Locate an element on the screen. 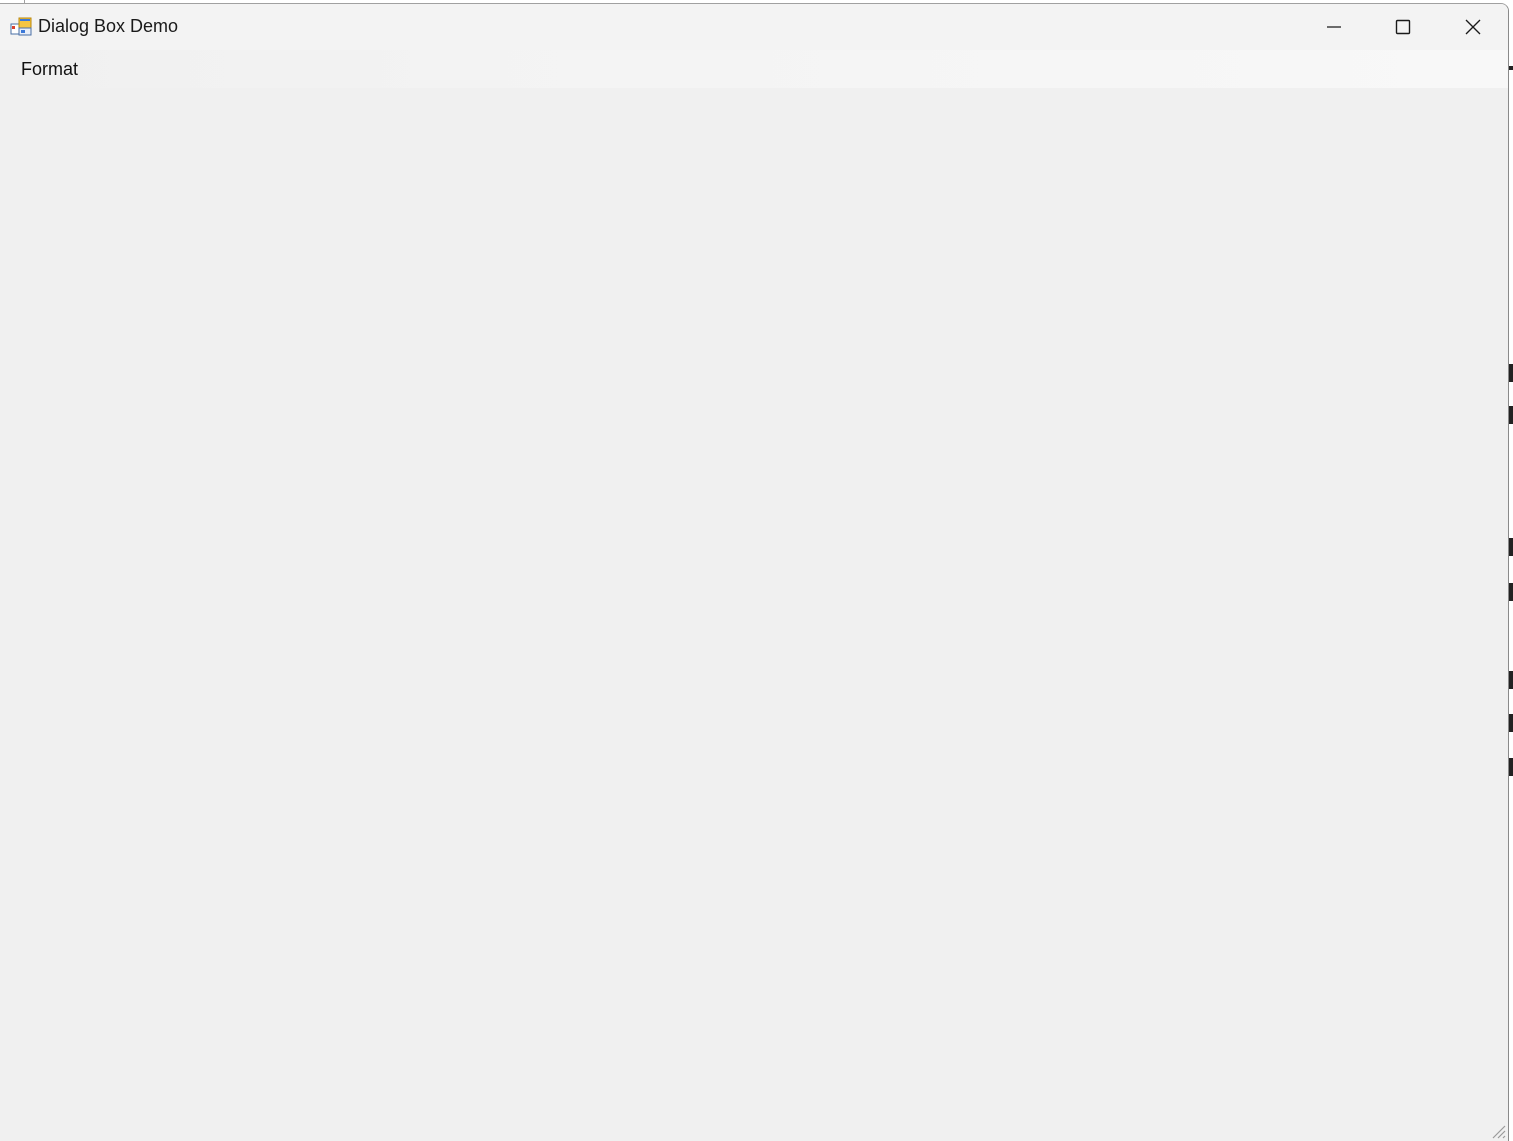 The height and width of the screenshot is (1141, 1513). maximize-button is located at coordinates (1403, 27).